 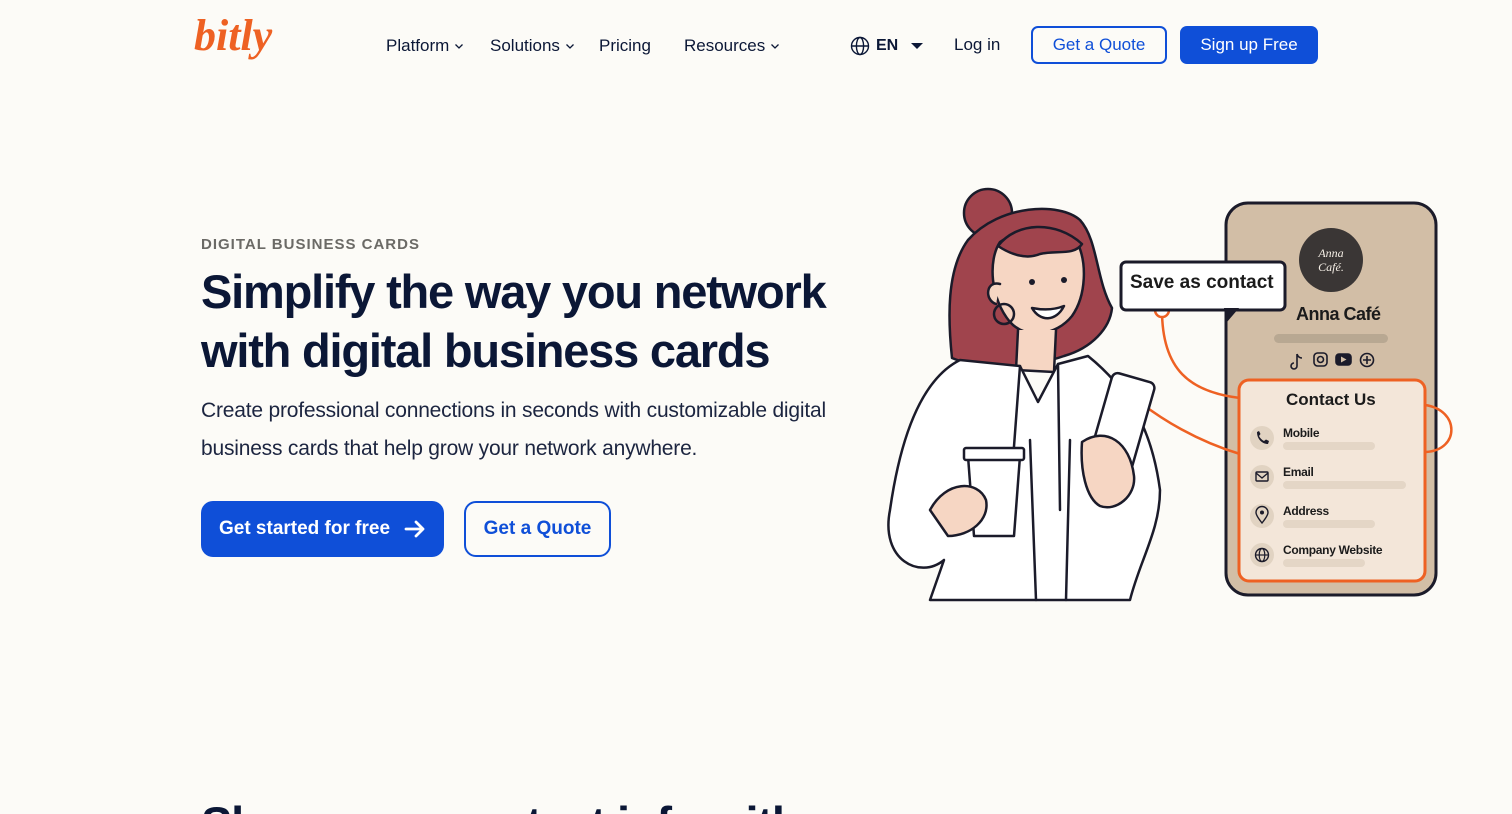 What do you see at coordinates (1249, 45) in the screenshot?
I see `signup-button: Sign up Free` at bounding box center [1249, 45].